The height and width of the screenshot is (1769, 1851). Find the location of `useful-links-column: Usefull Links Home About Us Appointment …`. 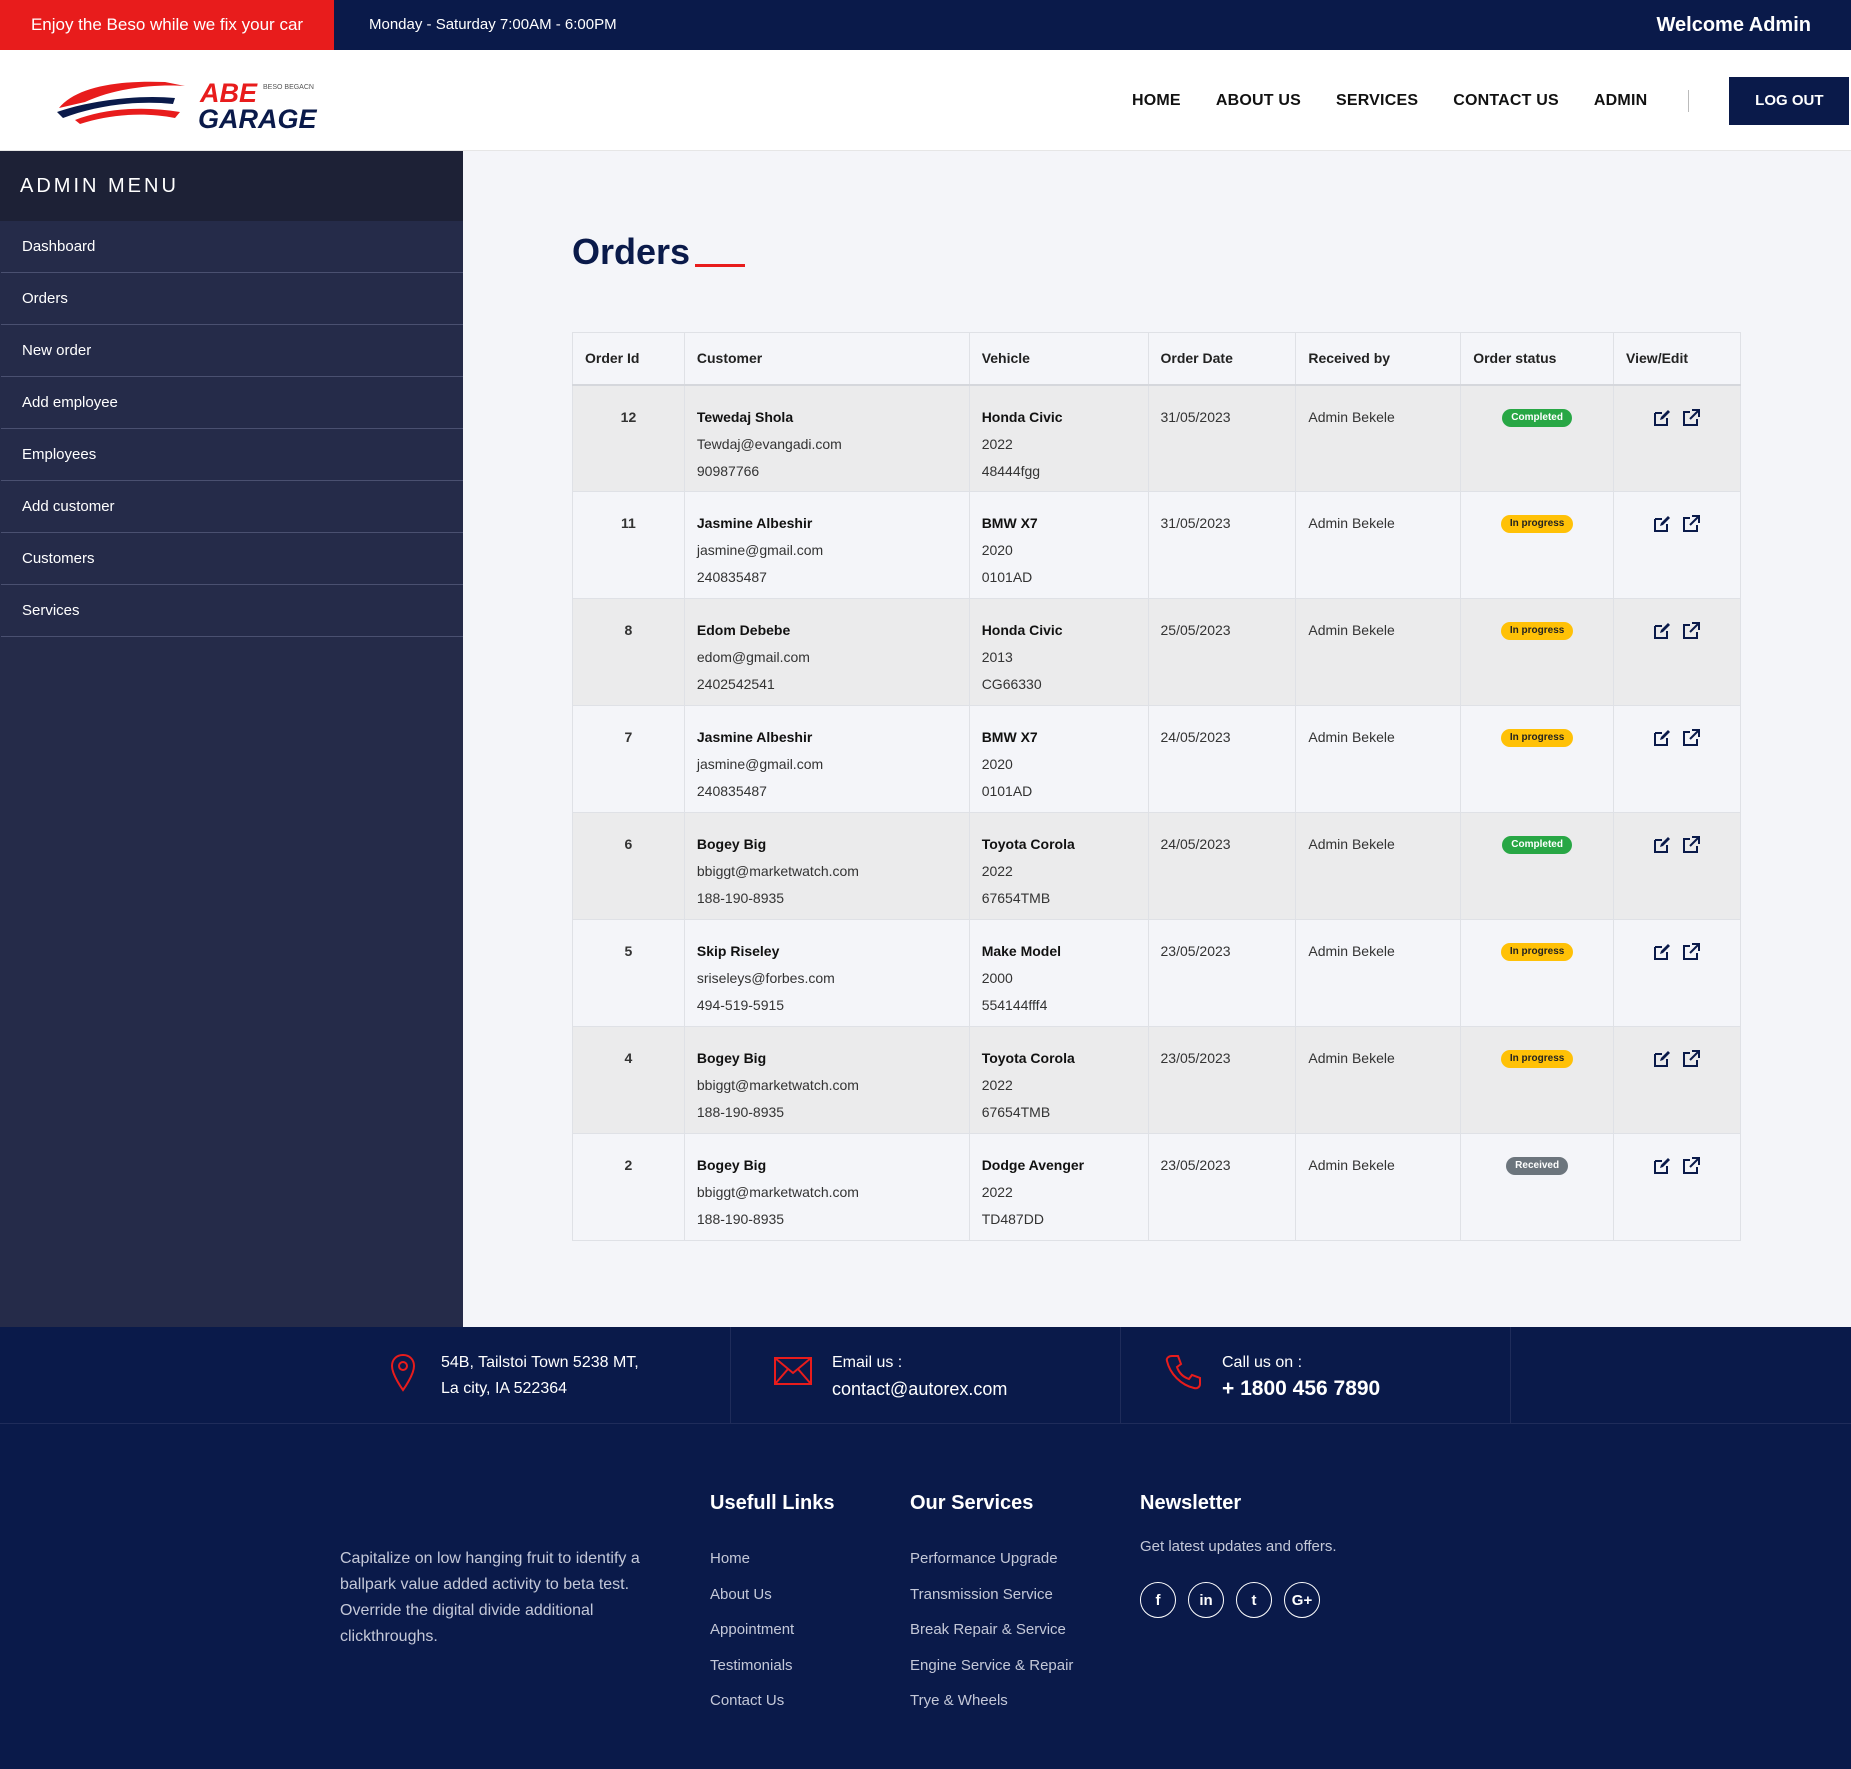

useful-links-column: Usefull Links Home About Us Appointment … is located at coordinates (772, 1605).